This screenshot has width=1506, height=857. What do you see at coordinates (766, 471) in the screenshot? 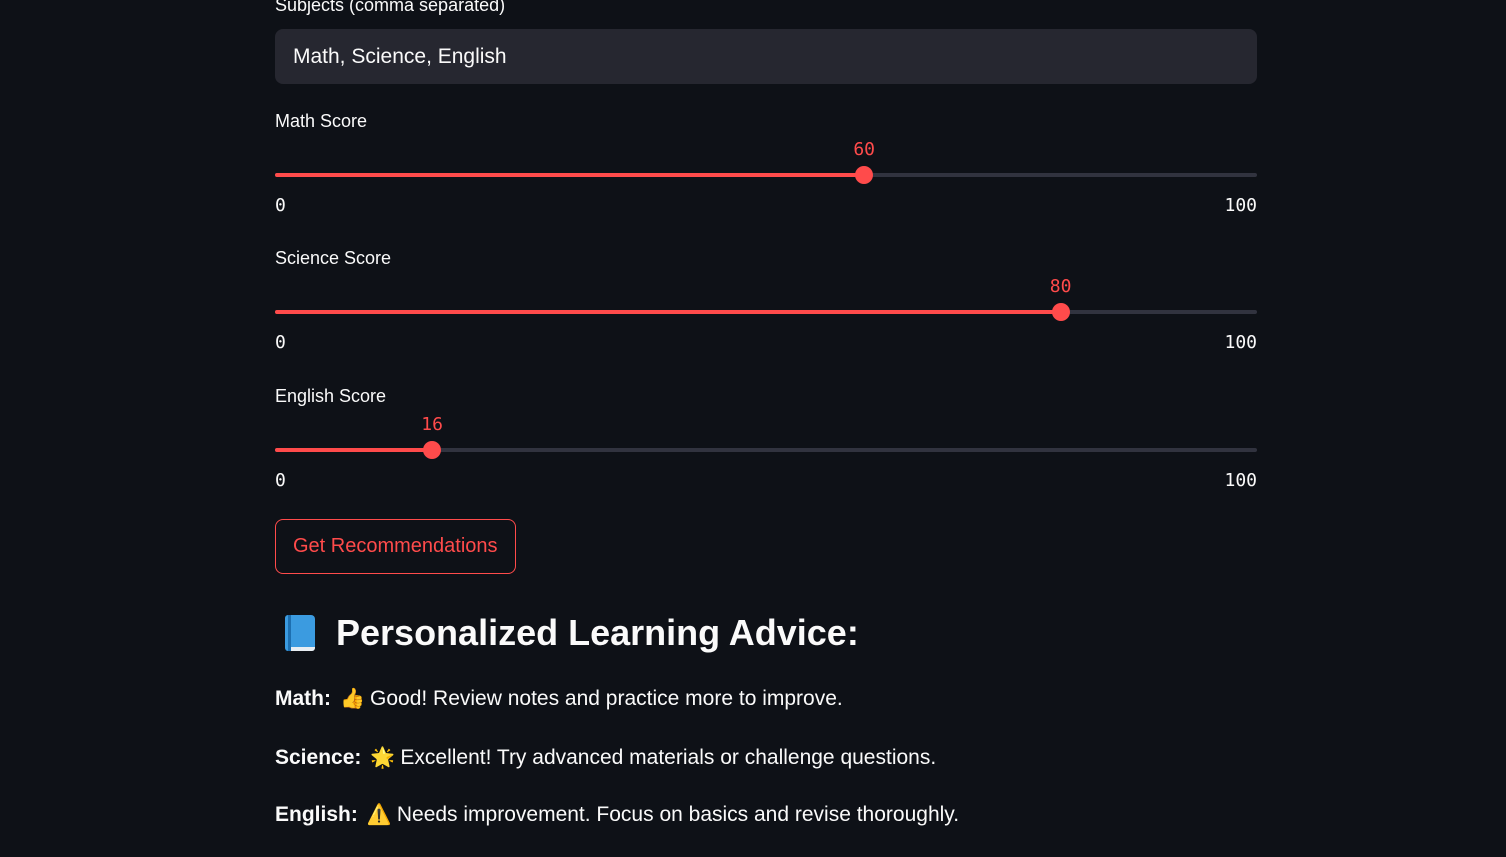
I see `english-score-slider: 16 0 100` at bounding box center [766, 471].